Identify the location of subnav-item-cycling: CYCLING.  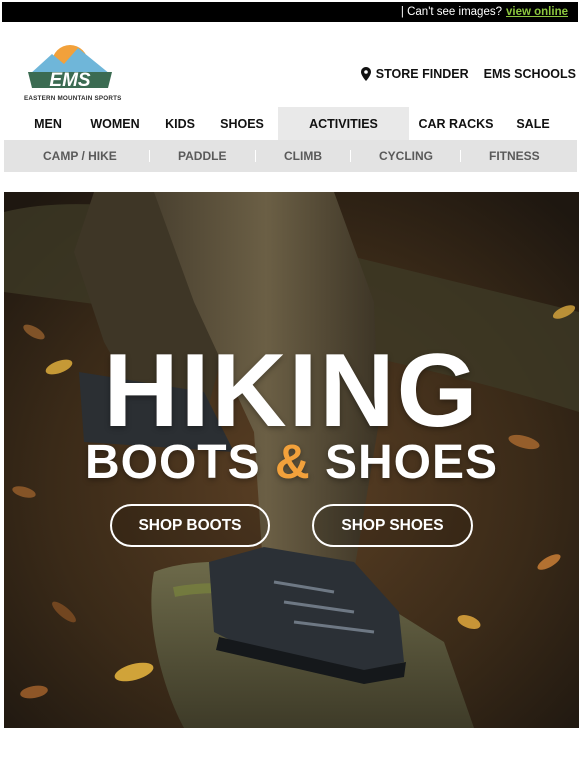
(406, 156).